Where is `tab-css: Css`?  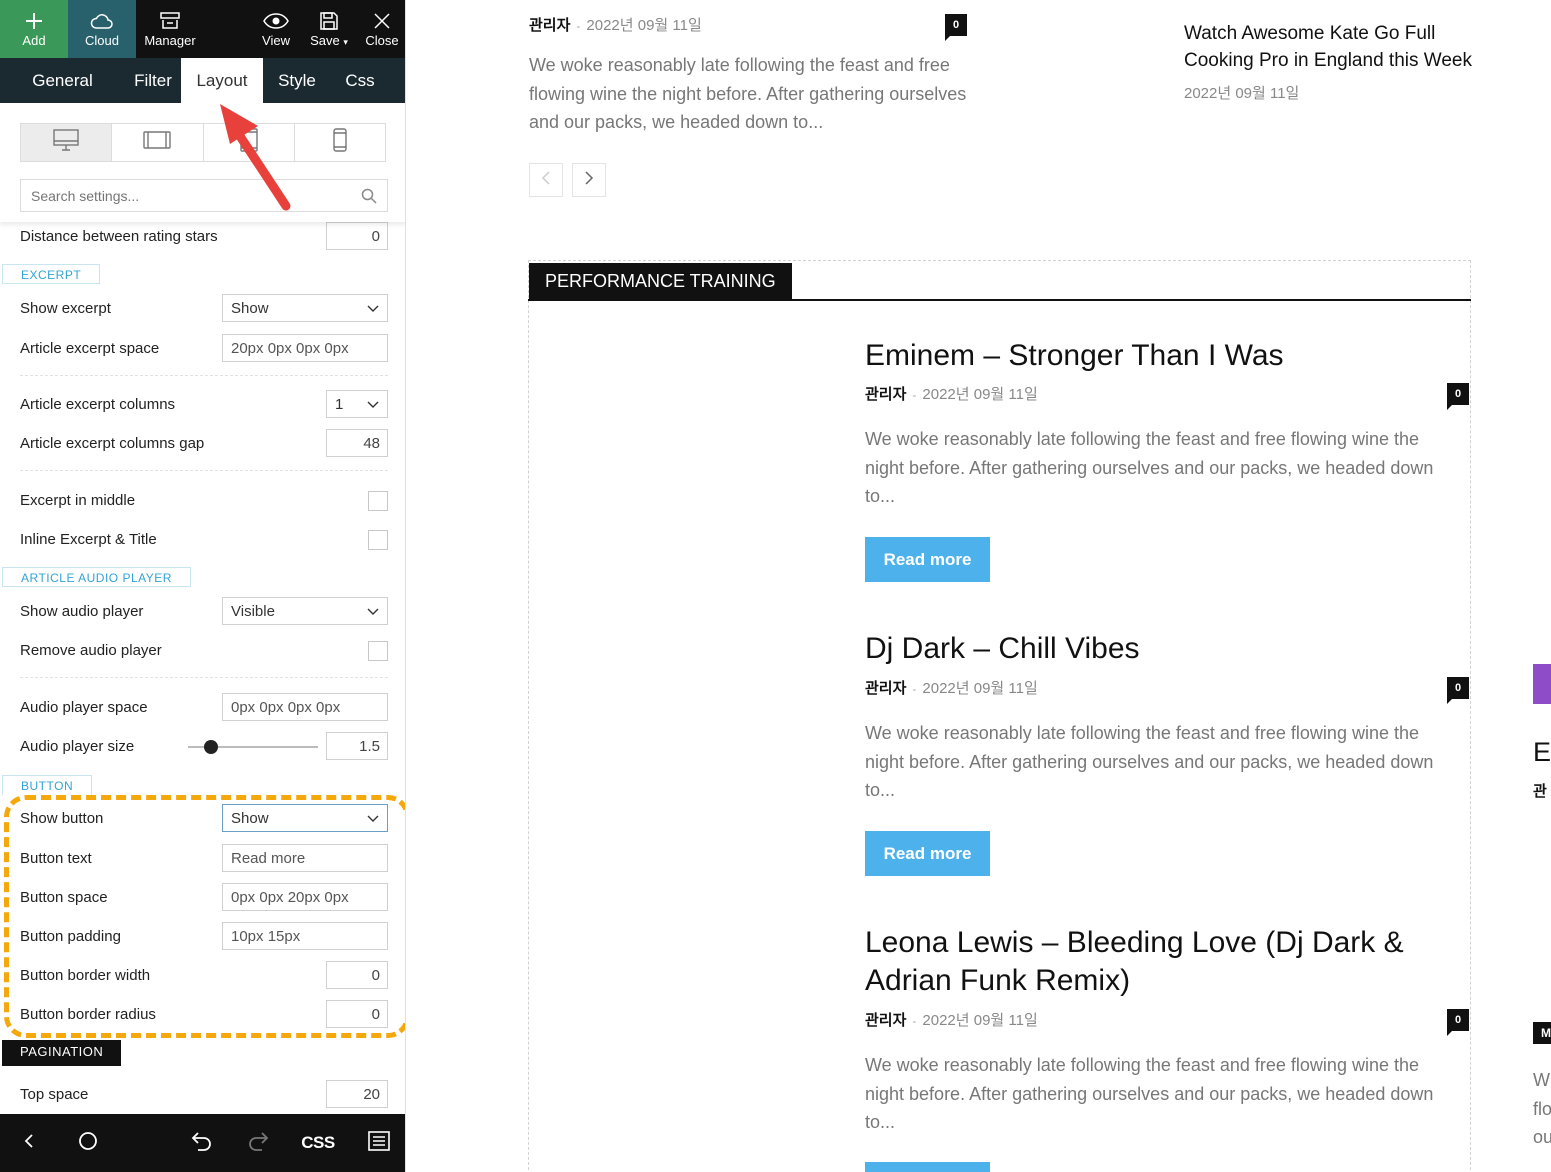 tab-css: Css is located at coordinates (360, 80).